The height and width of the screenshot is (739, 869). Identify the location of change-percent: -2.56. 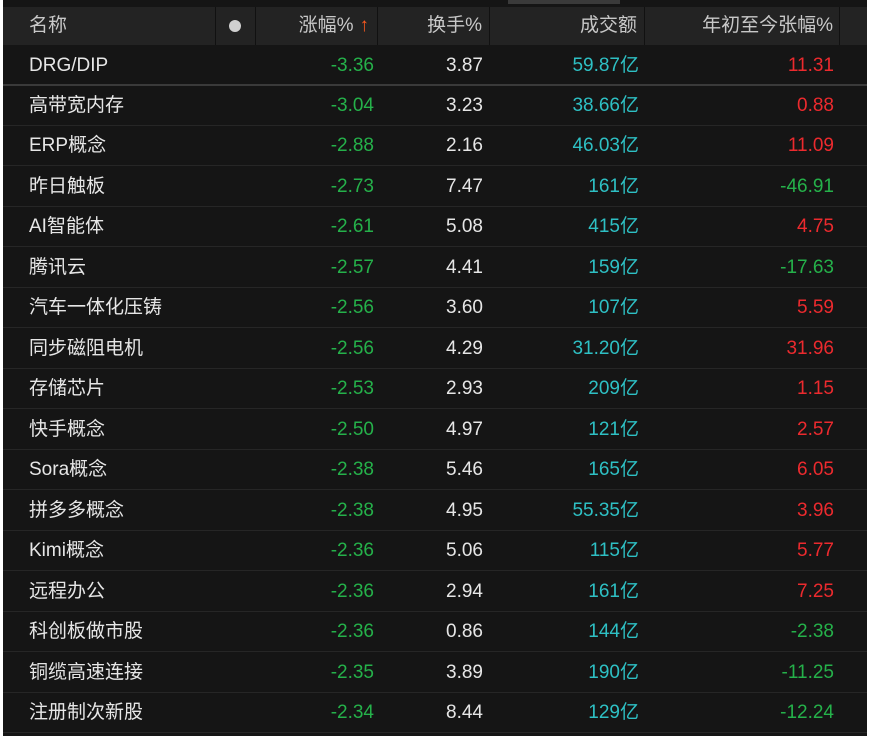
(352, 308).